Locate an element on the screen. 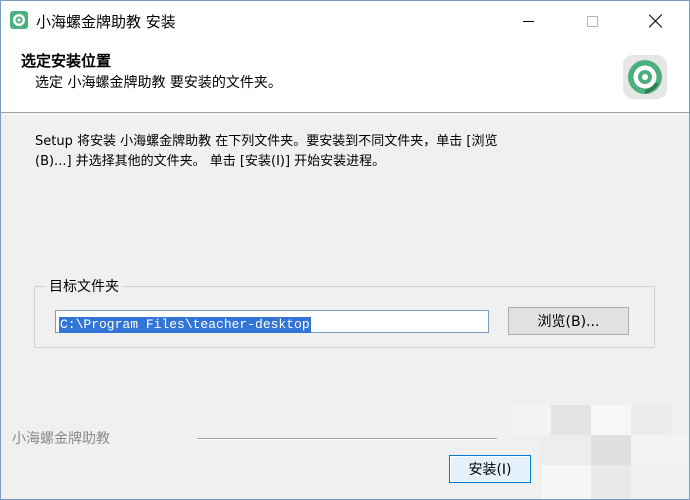 This screenshot has height=500, width=690. close-icon is located at coordinates (656, 21).